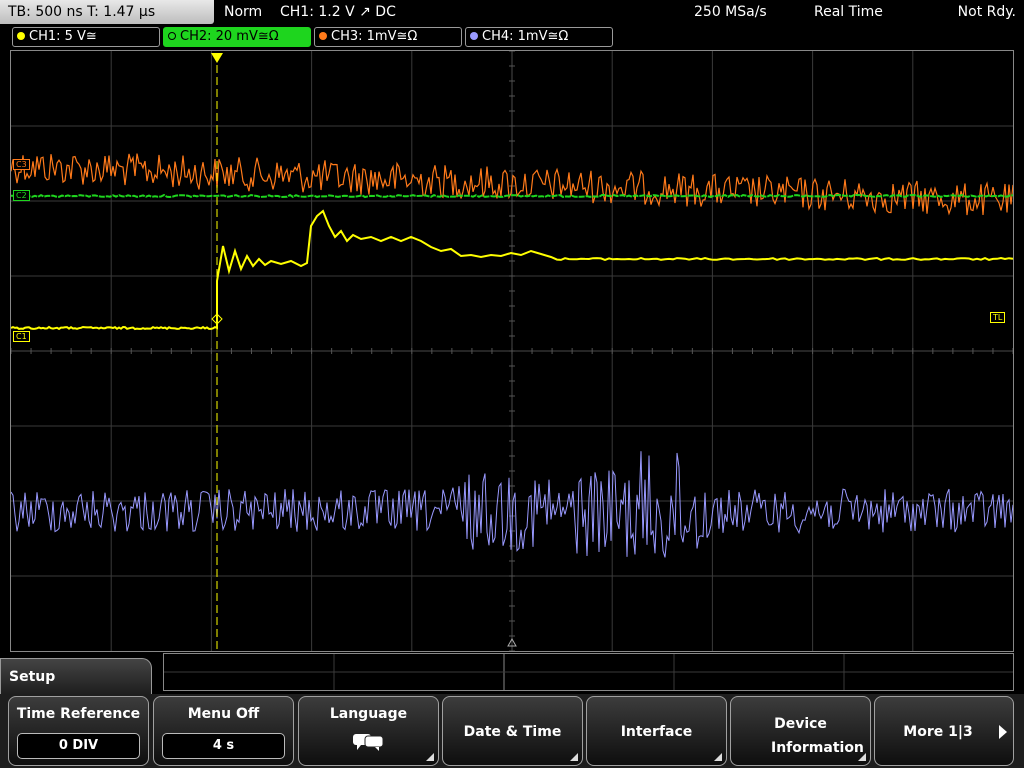  I want to click on date-time-label: Date & Time, so click(512, 732).